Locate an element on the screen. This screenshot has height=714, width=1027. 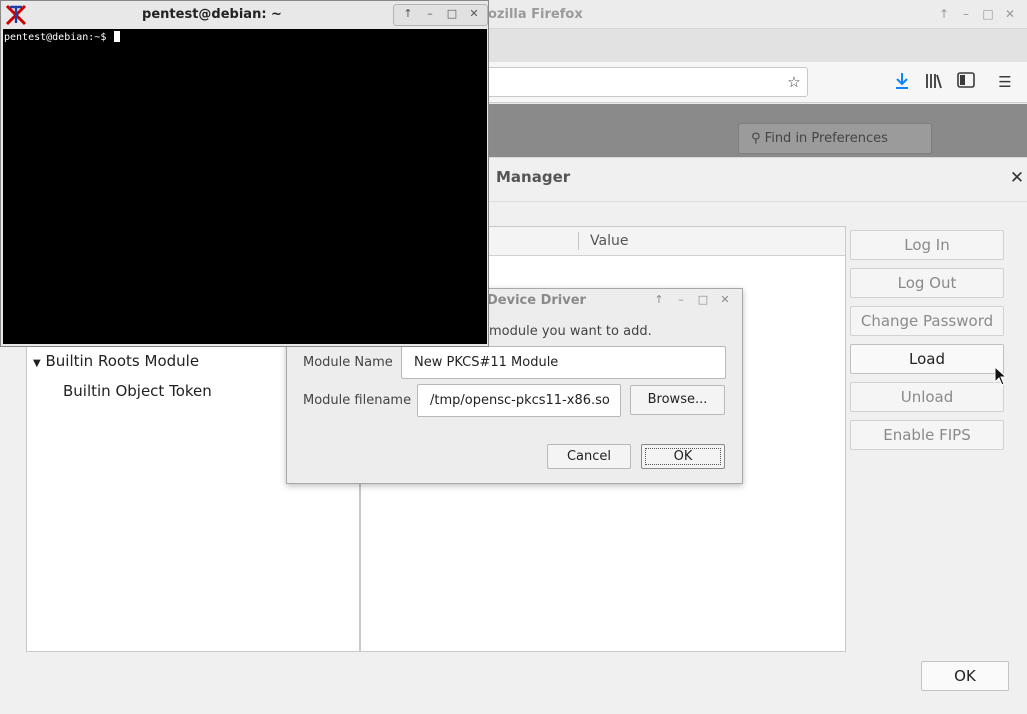
search-icon: ⚲ is located at coordinates (756, 138).